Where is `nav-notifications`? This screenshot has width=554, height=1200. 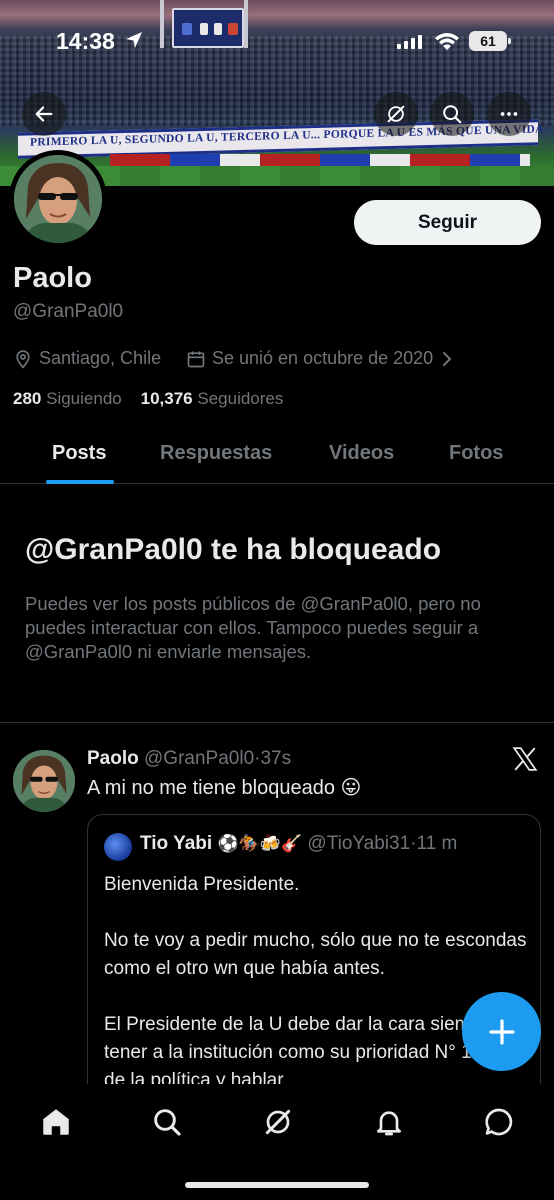 nav-notifications is located at coordinates (389, 1122).